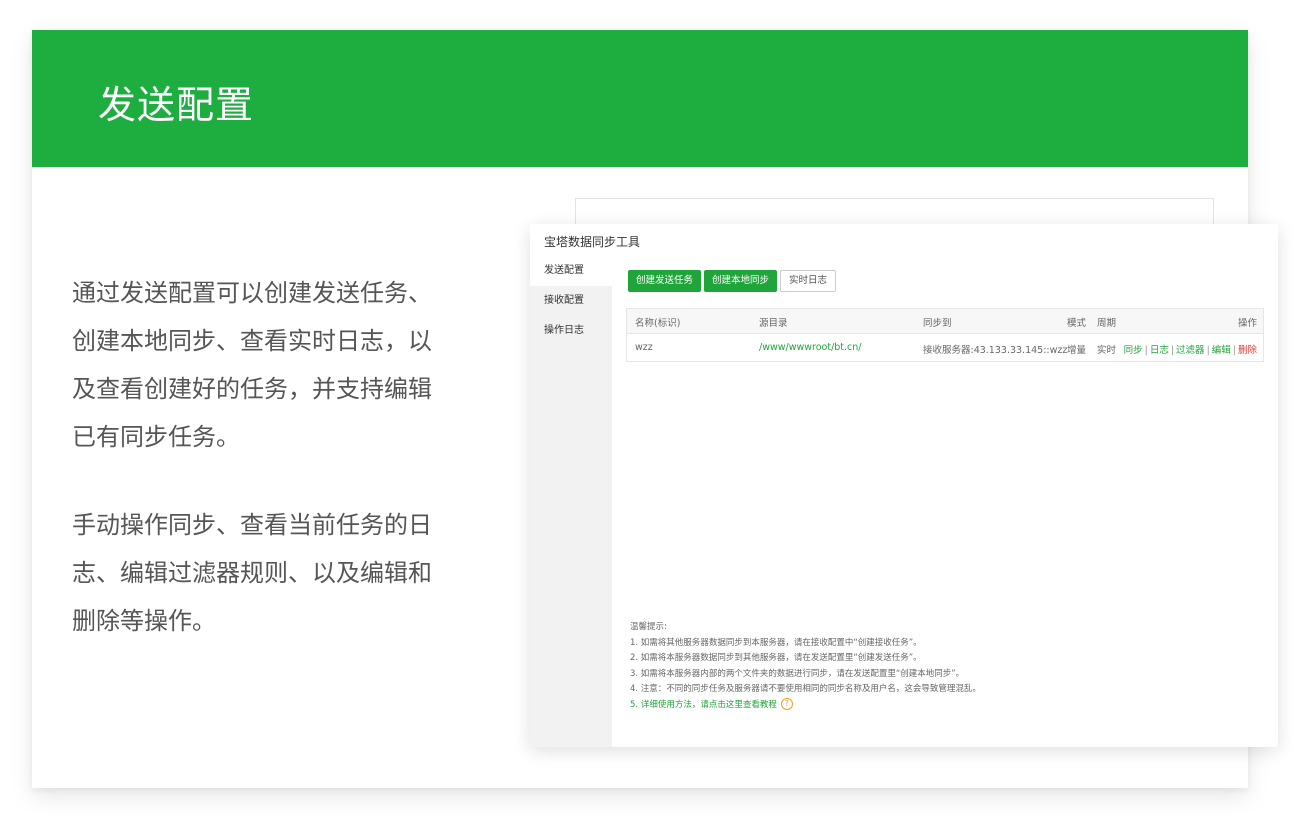  Describe the element at coordinates (741, 281) in the screenshot. I see `create-local-sync-button: 创建本地同步` at that location.